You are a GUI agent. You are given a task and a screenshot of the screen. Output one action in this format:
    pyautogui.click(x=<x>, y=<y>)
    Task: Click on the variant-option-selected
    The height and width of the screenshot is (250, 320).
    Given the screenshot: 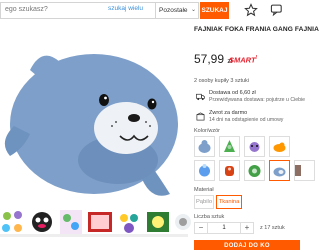 What is the action you would take?
    pyautogui.click(x=279, y=170)
    